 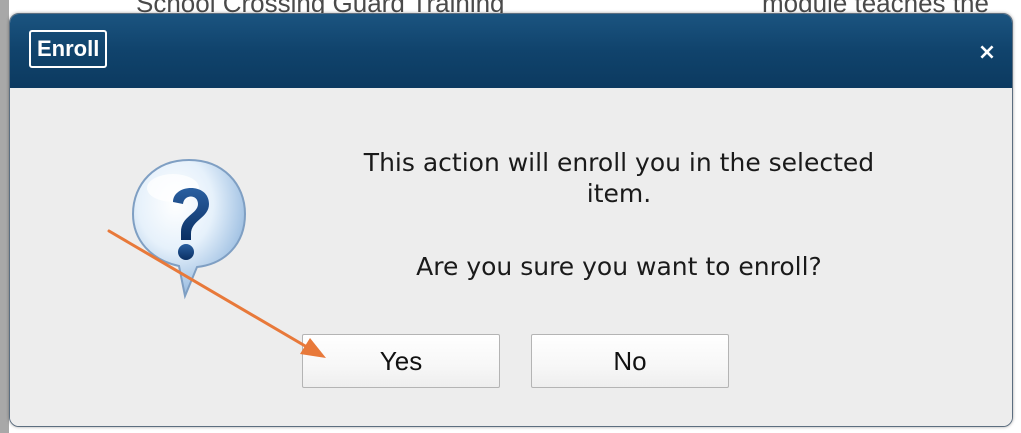 I want to click on question-bubble-icon, so click(x=189, y=229).